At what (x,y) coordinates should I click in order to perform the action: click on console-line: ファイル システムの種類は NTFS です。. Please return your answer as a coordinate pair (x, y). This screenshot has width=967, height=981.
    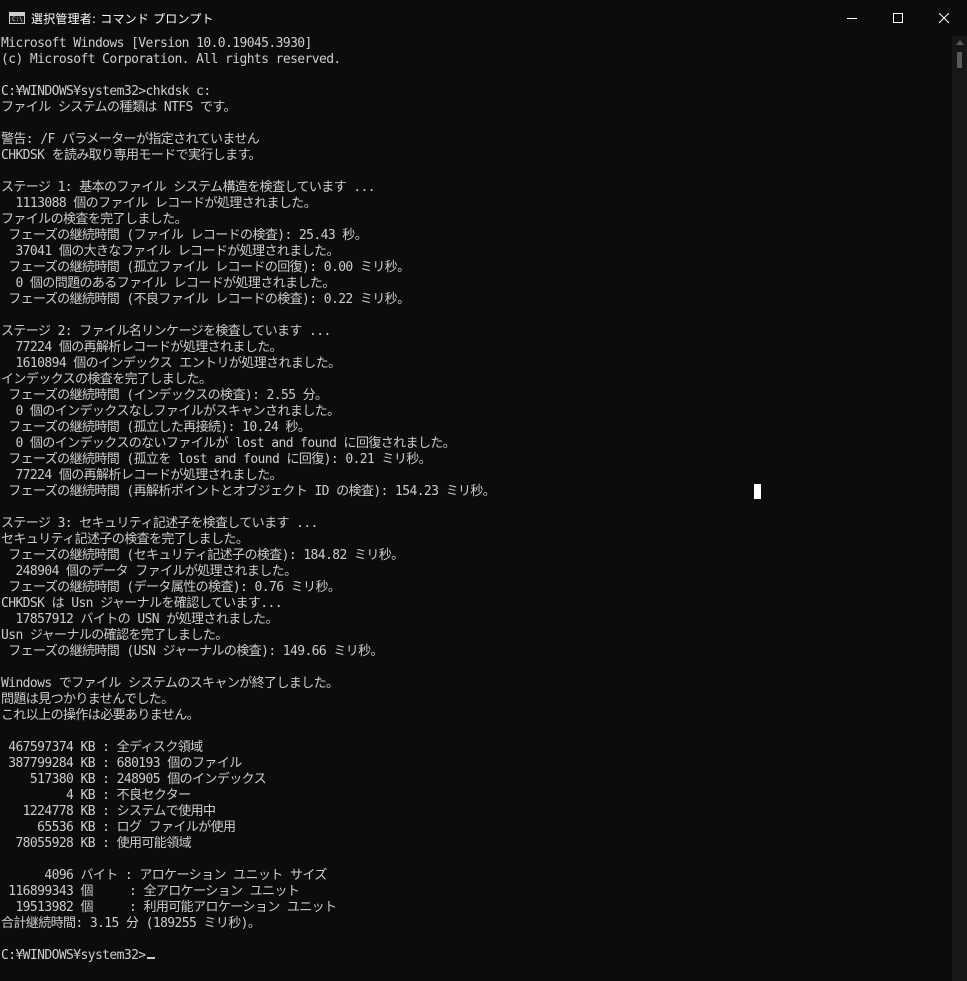
    Looking at the image, I should click on (119, 107).